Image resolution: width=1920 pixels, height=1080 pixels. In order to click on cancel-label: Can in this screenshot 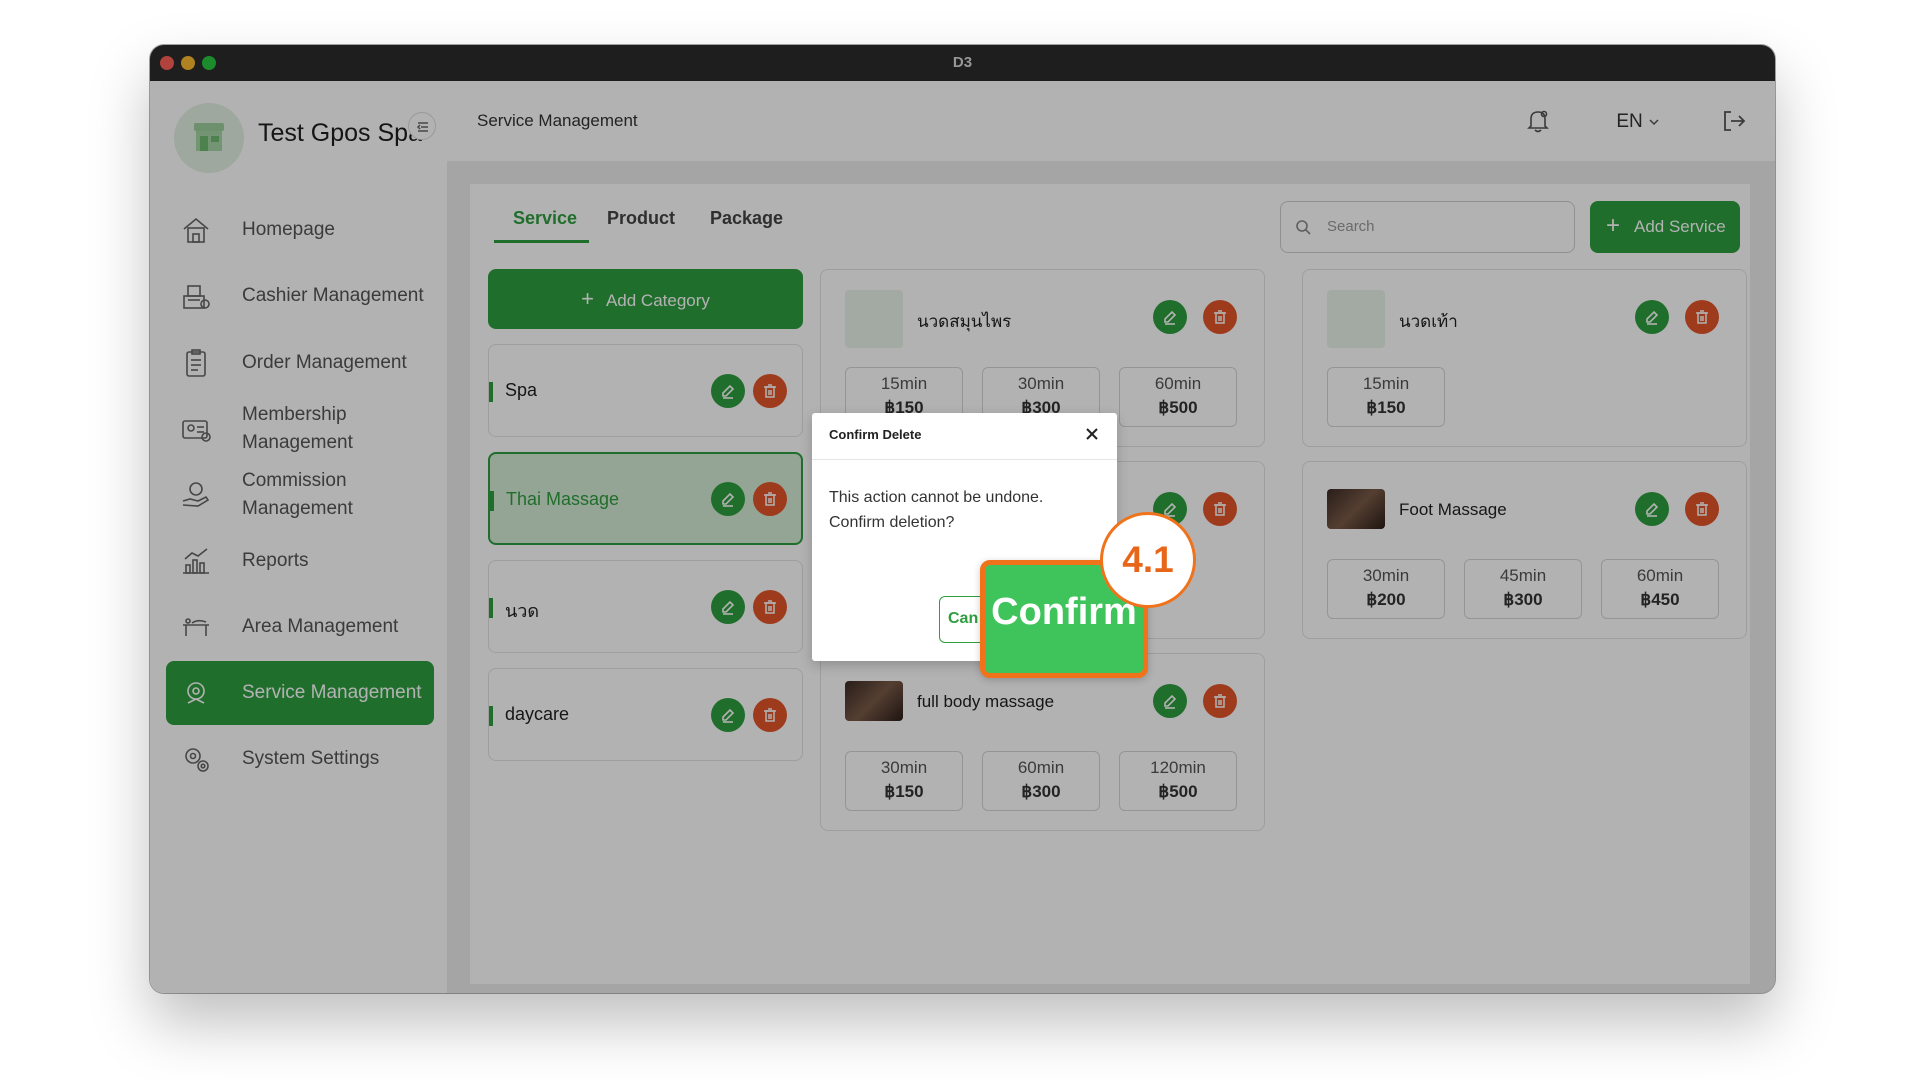, I will do `click(963, 618)`.